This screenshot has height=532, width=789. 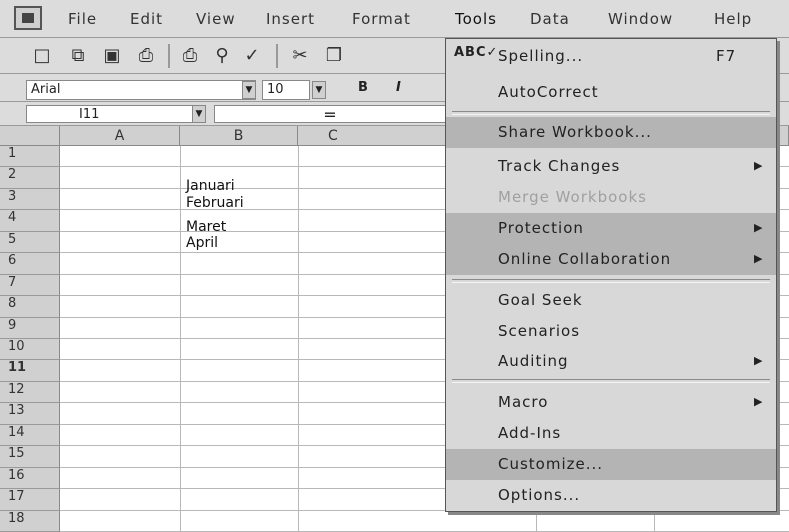 I want to click on menu-window: Window, so click(x=640, y=19).